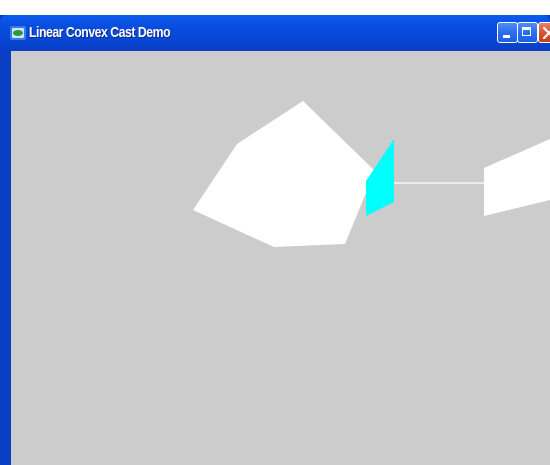 This screenshot has width=550, height=465. What do you see at coordinates (275, 33) in the screenshot?
I see `title-bar: Linear Convex Cast Demo` at bounding box center [275, 33].